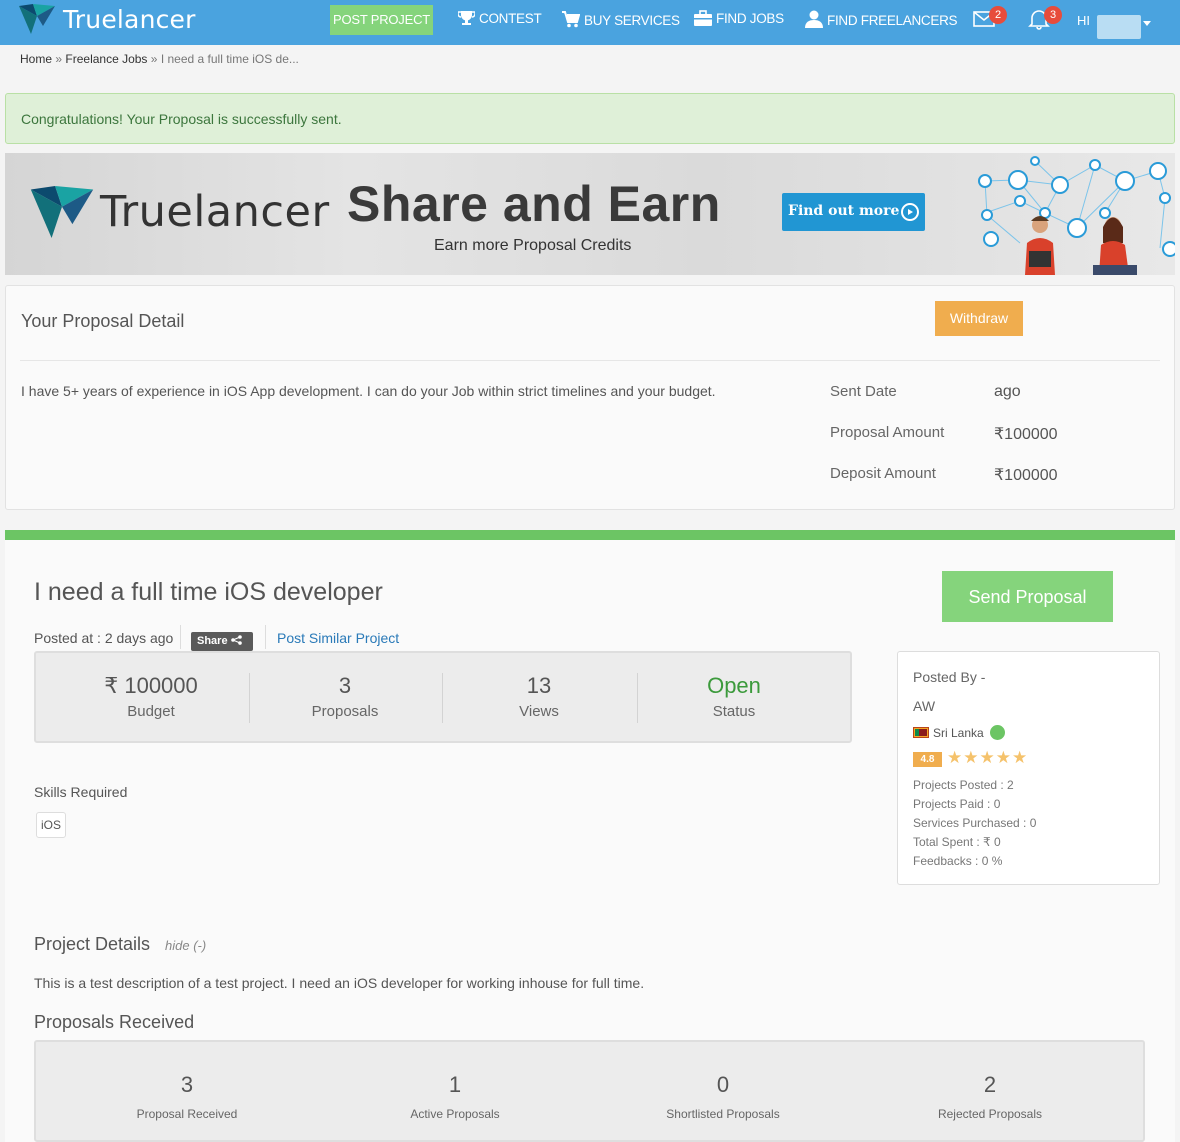 The width and height of the screenshot is (1180, 1142). What do you see at coordinates (979, 318) in the screenshot?
I see `withdraw-button: Withdraw` at bounding box center [979, 318].